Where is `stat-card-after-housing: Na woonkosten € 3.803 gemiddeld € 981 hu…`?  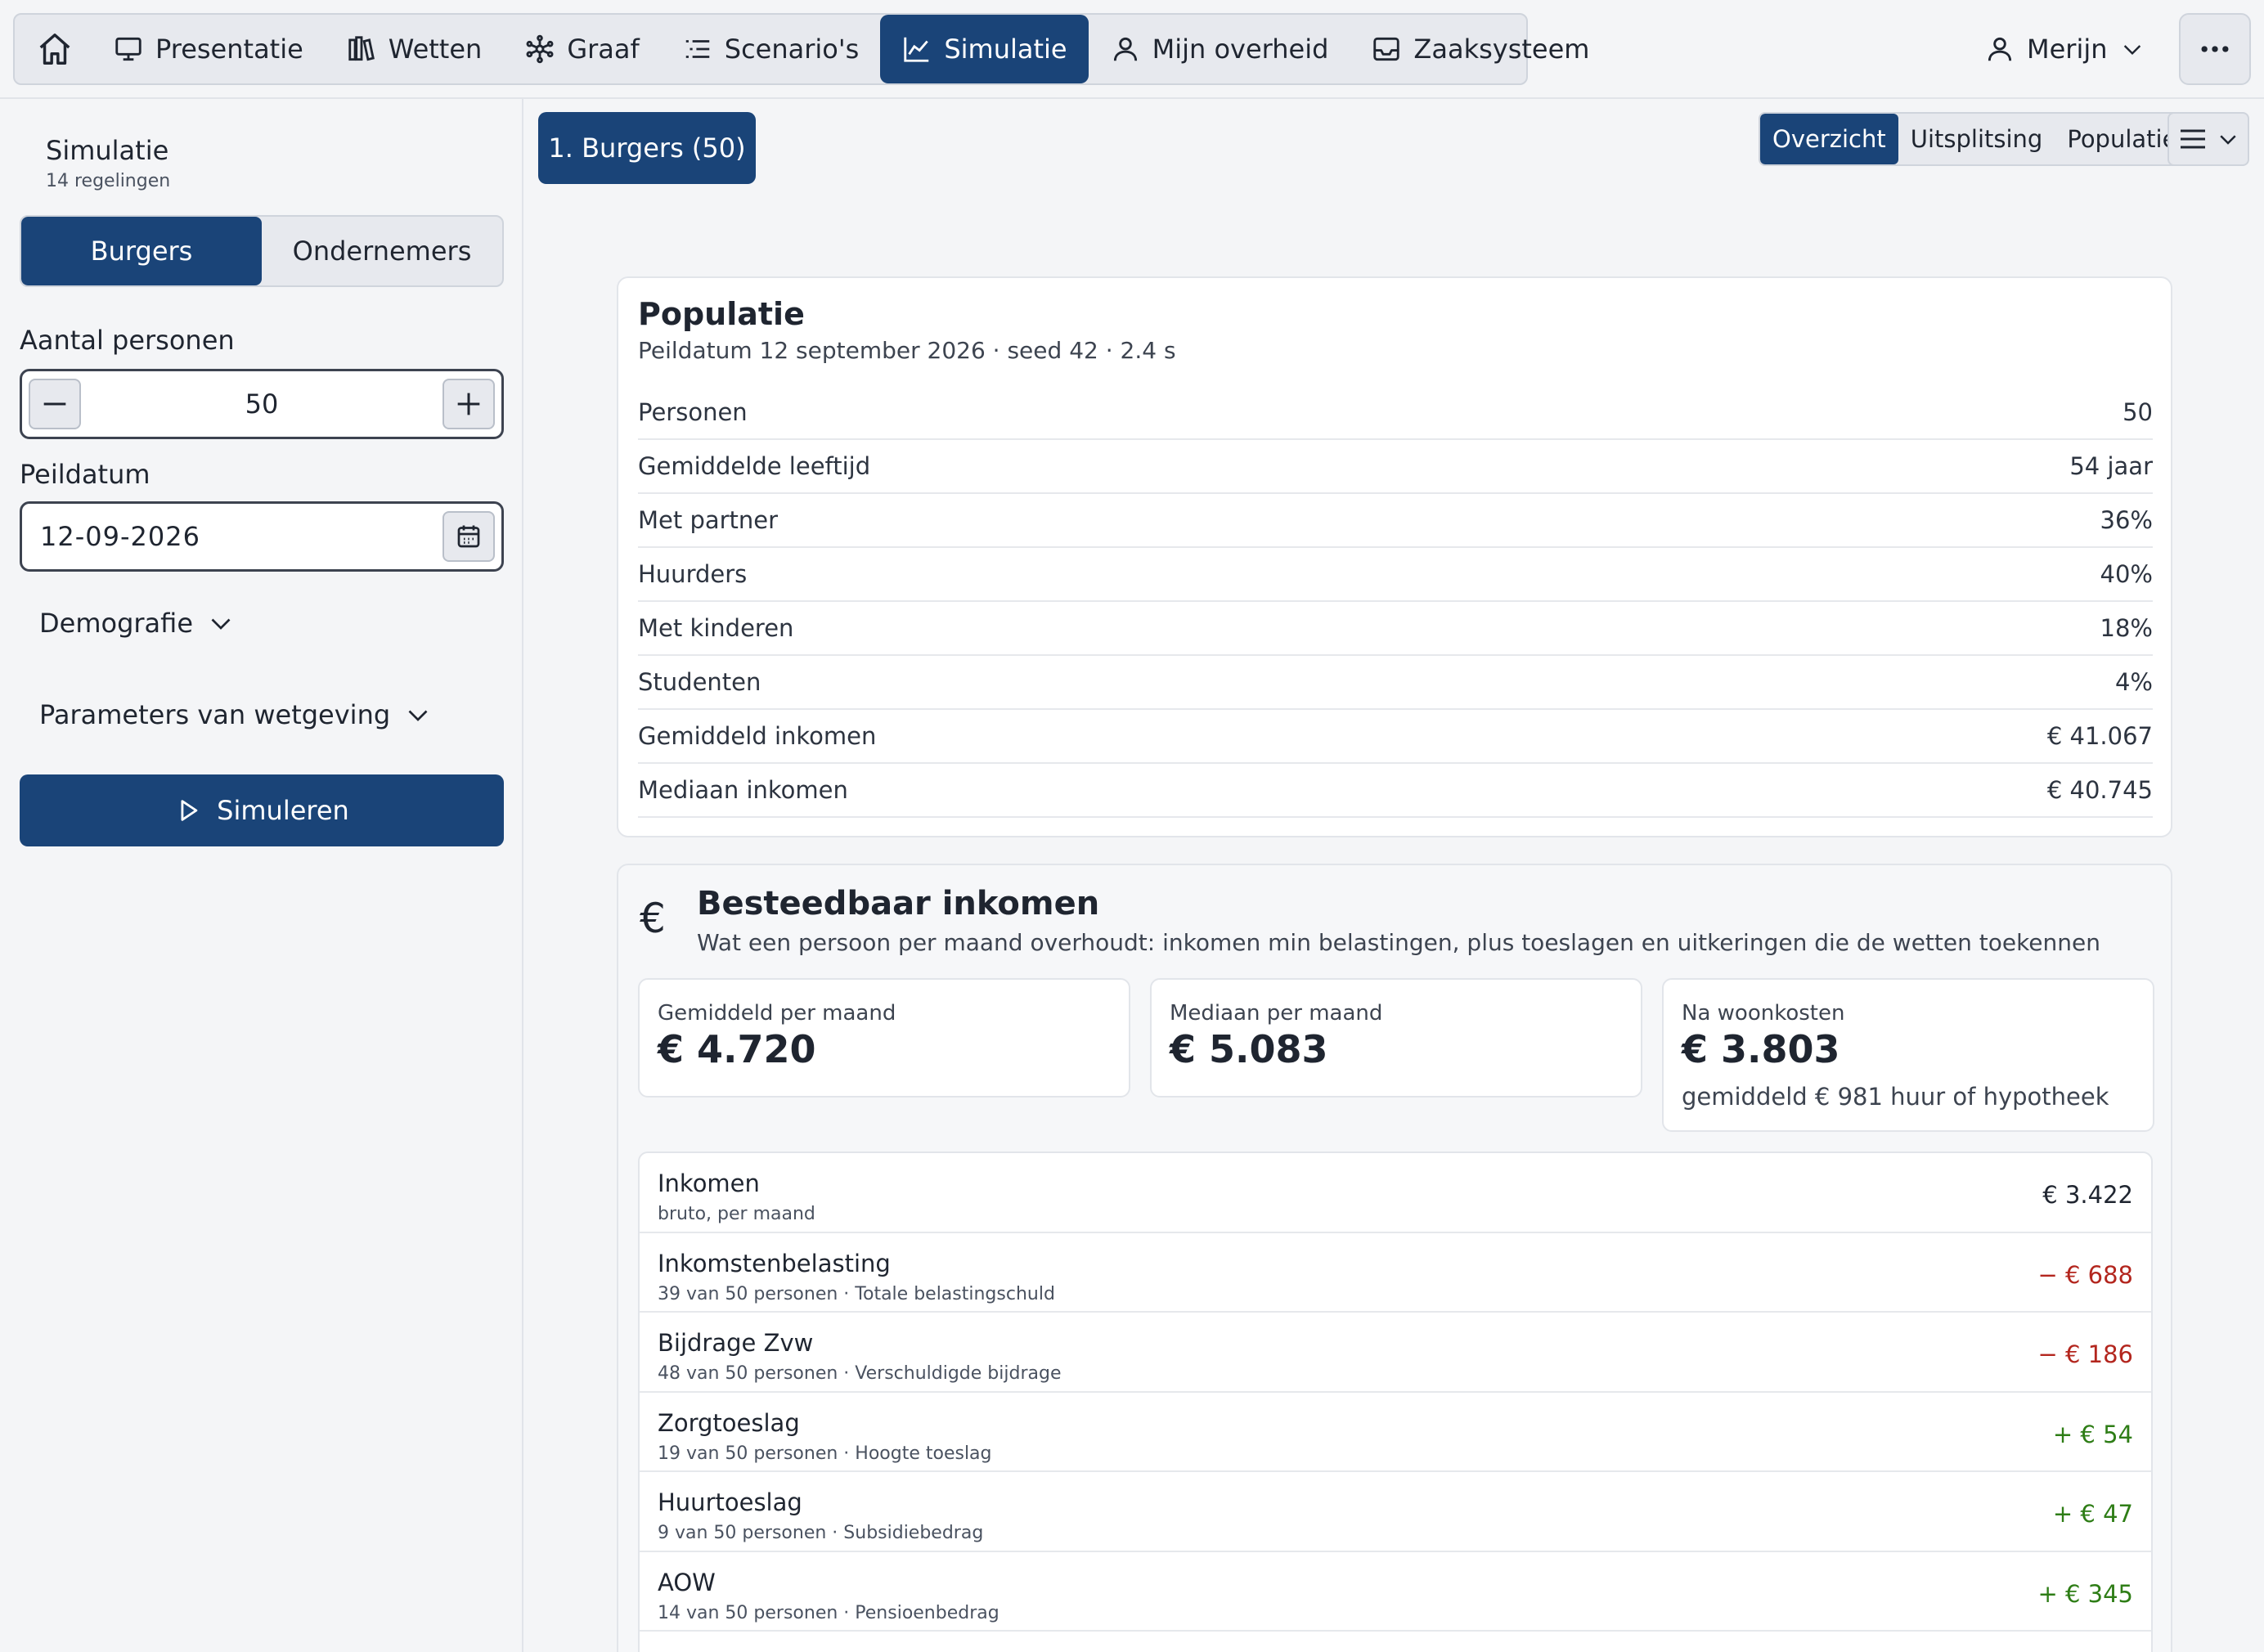
stat-card-after-housing: Na woonkosten € 3.803 gemiddeld € 981 hu… is located at coordinates (1908, 1055).